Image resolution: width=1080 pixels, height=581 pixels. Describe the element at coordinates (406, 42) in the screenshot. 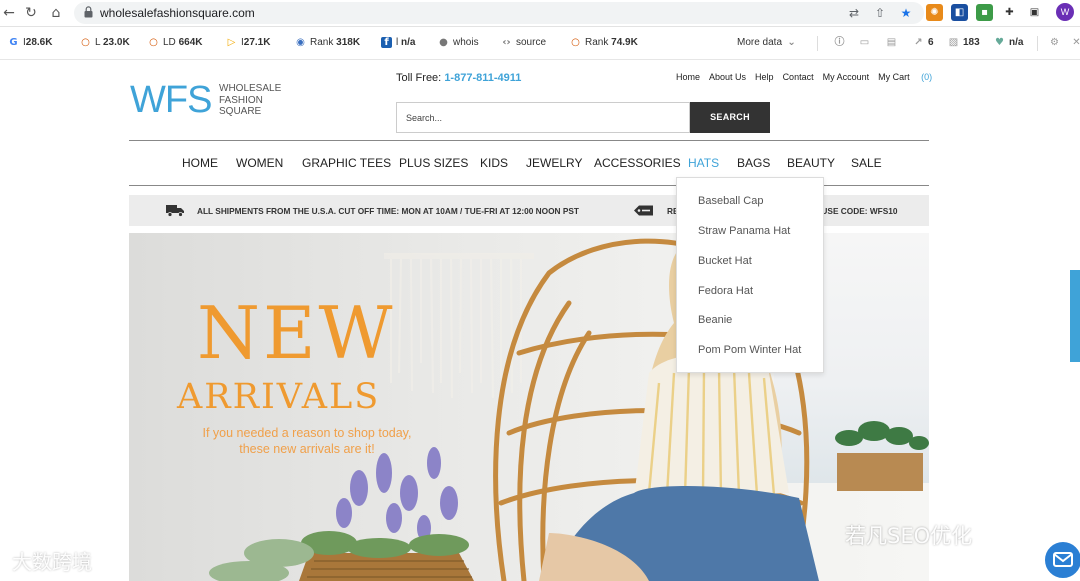

I see `seo-item-label: l n/a` at that location.